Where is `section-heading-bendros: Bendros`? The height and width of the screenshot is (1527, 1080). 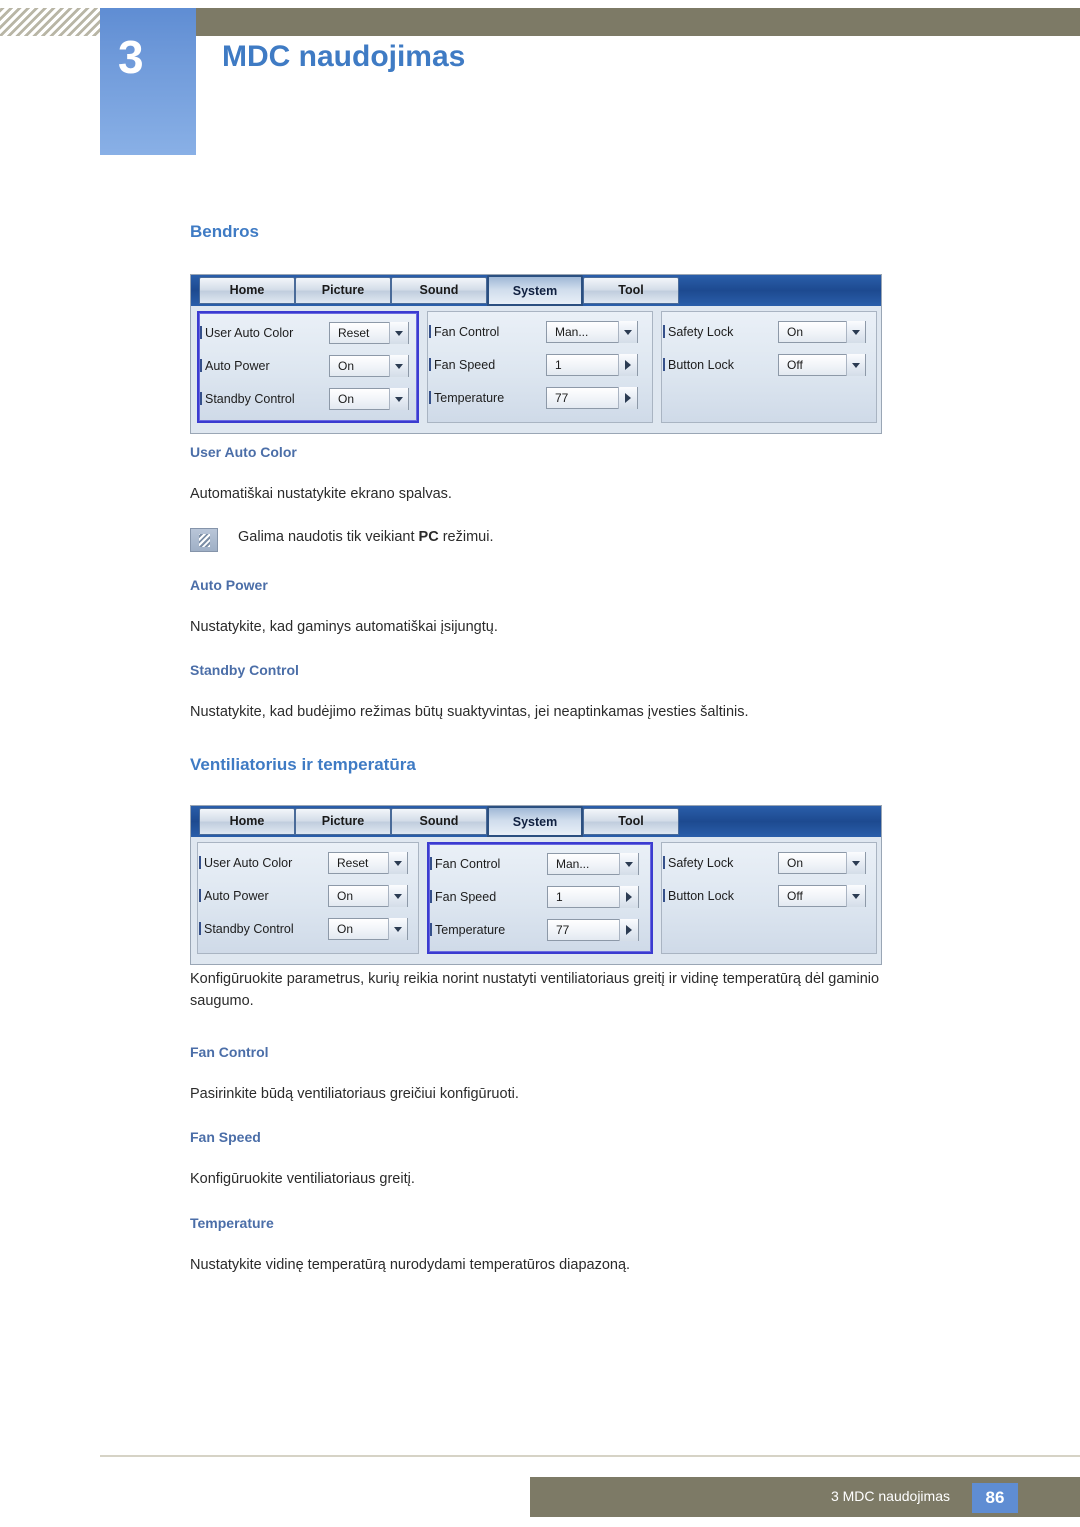
section-heading-bendros: Bendros is located at coordinates (224, 231).